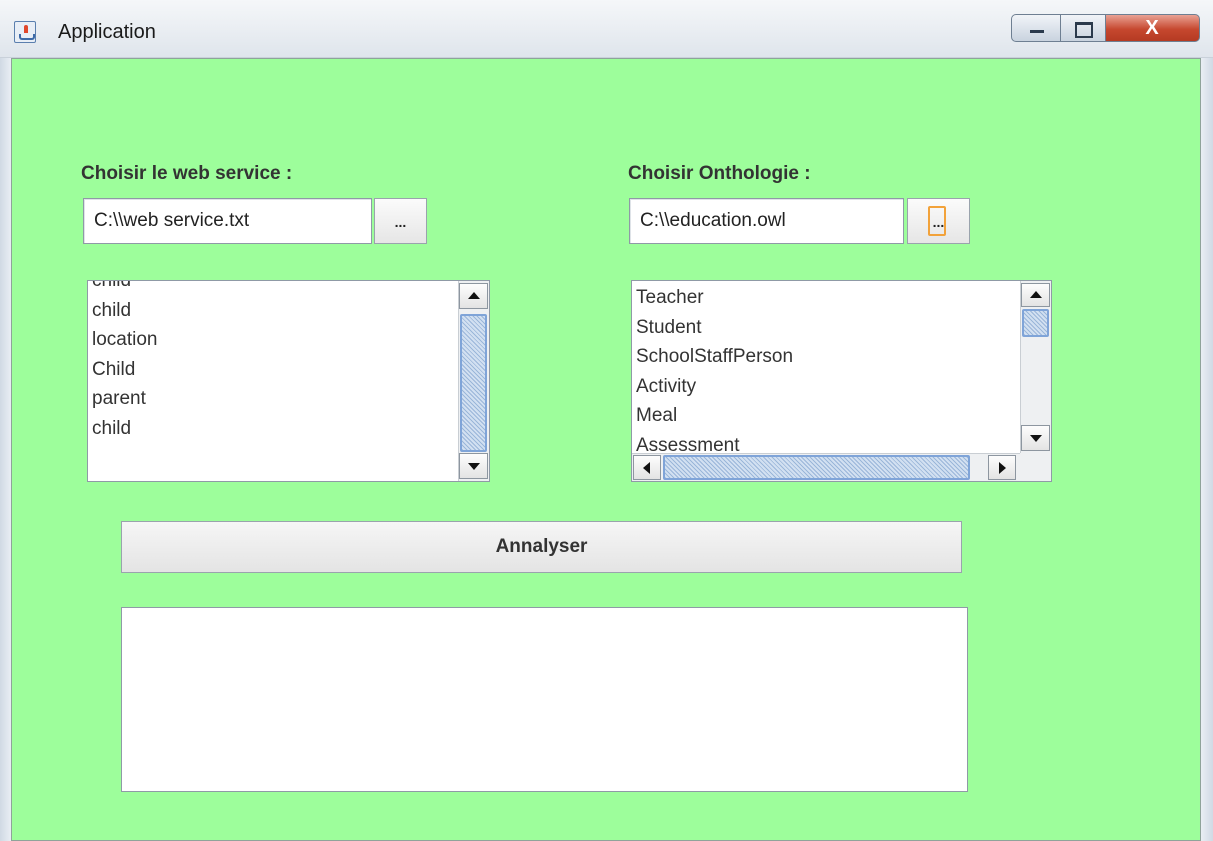 The image size is (1213, 841). I want to click on web-service-vertical-scrollbar, so click(473, 381).